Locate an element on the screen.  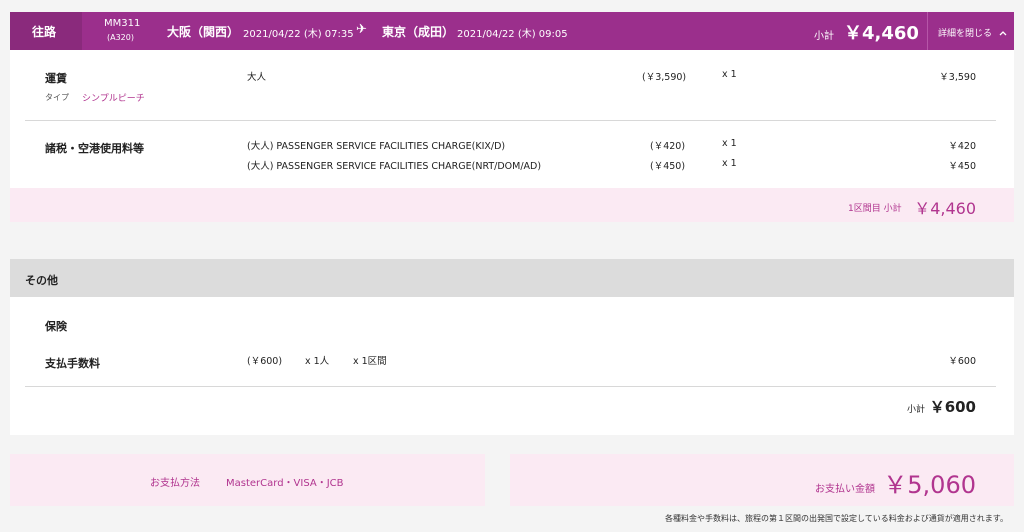
direction-label: 往路 is located at coordinates (44, 32).